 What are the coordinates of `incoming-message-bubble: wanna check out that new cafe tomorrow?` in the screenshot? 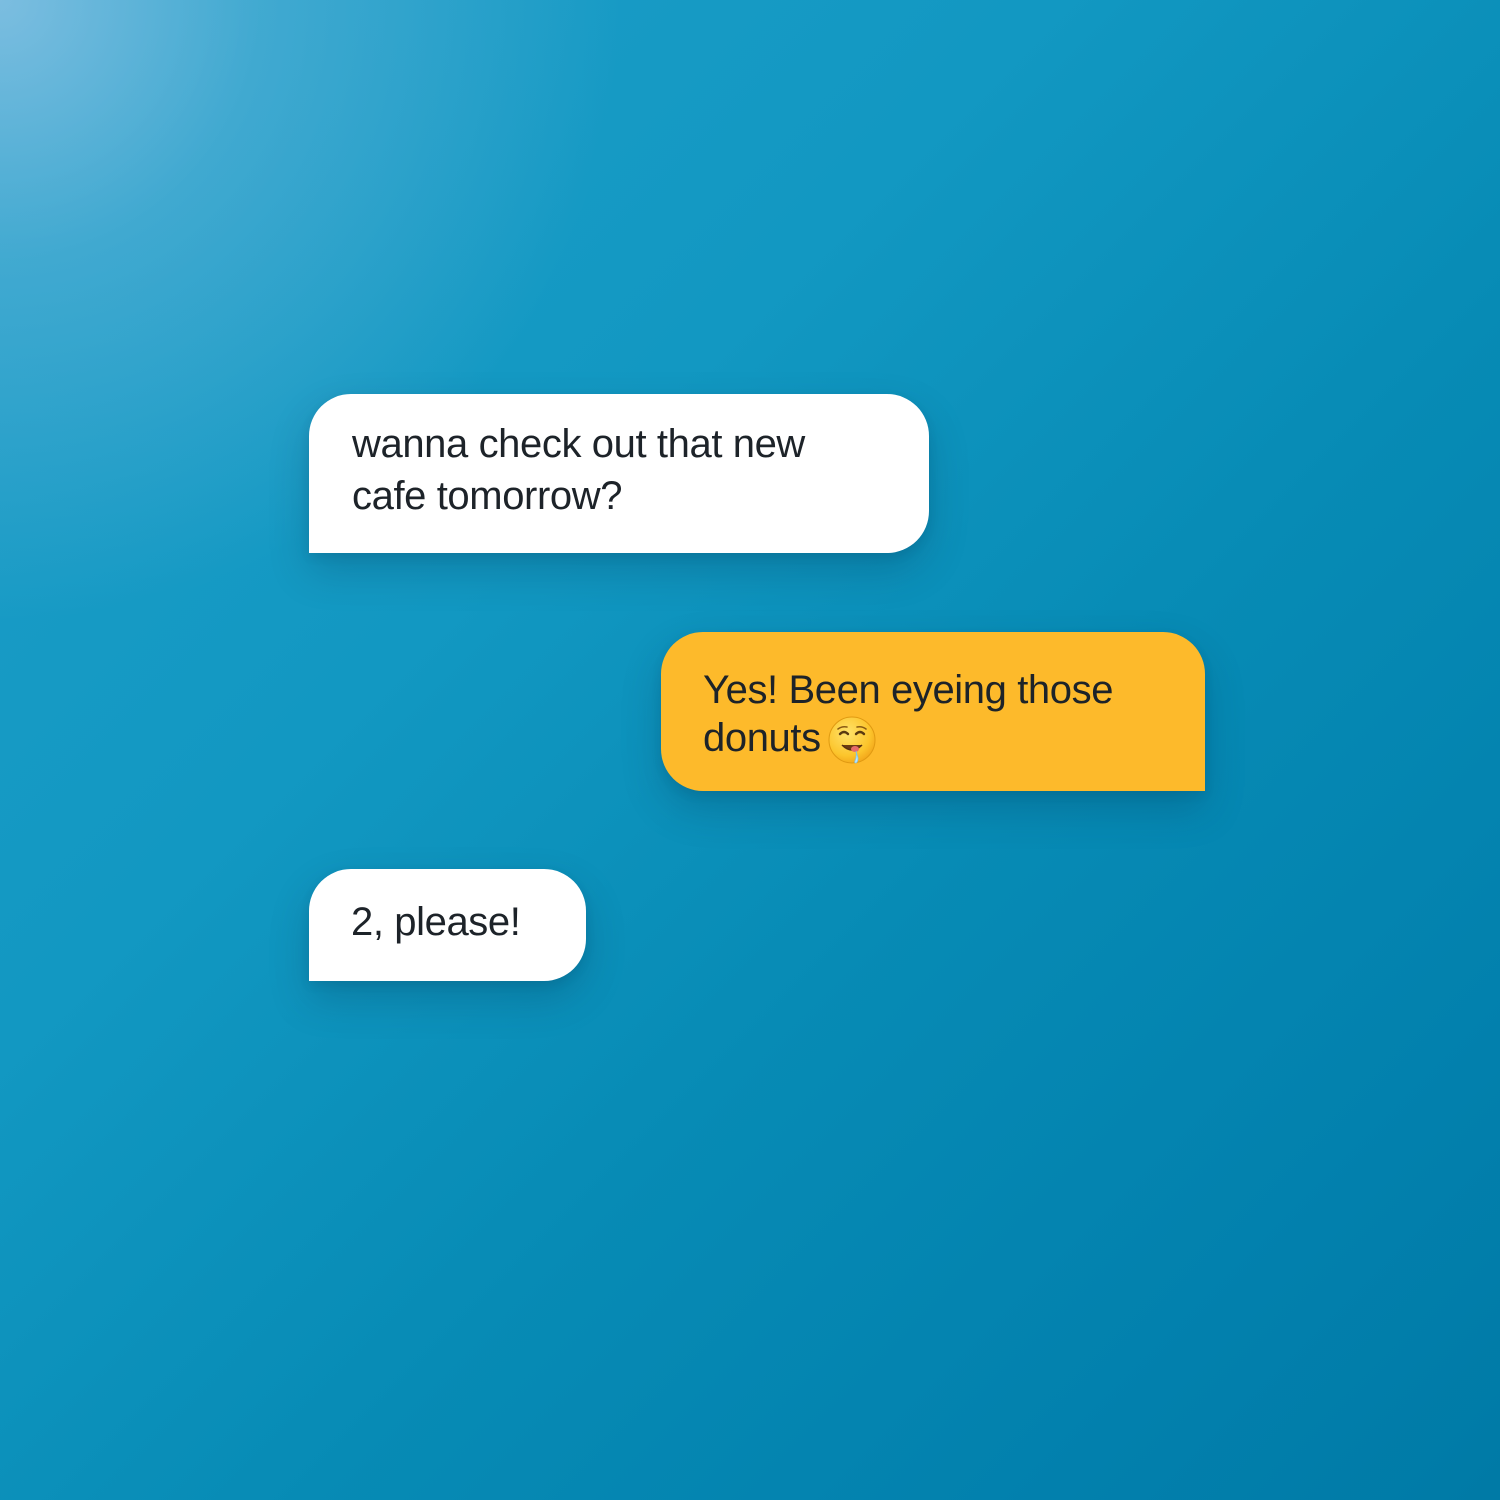 It's located at (619, 473).